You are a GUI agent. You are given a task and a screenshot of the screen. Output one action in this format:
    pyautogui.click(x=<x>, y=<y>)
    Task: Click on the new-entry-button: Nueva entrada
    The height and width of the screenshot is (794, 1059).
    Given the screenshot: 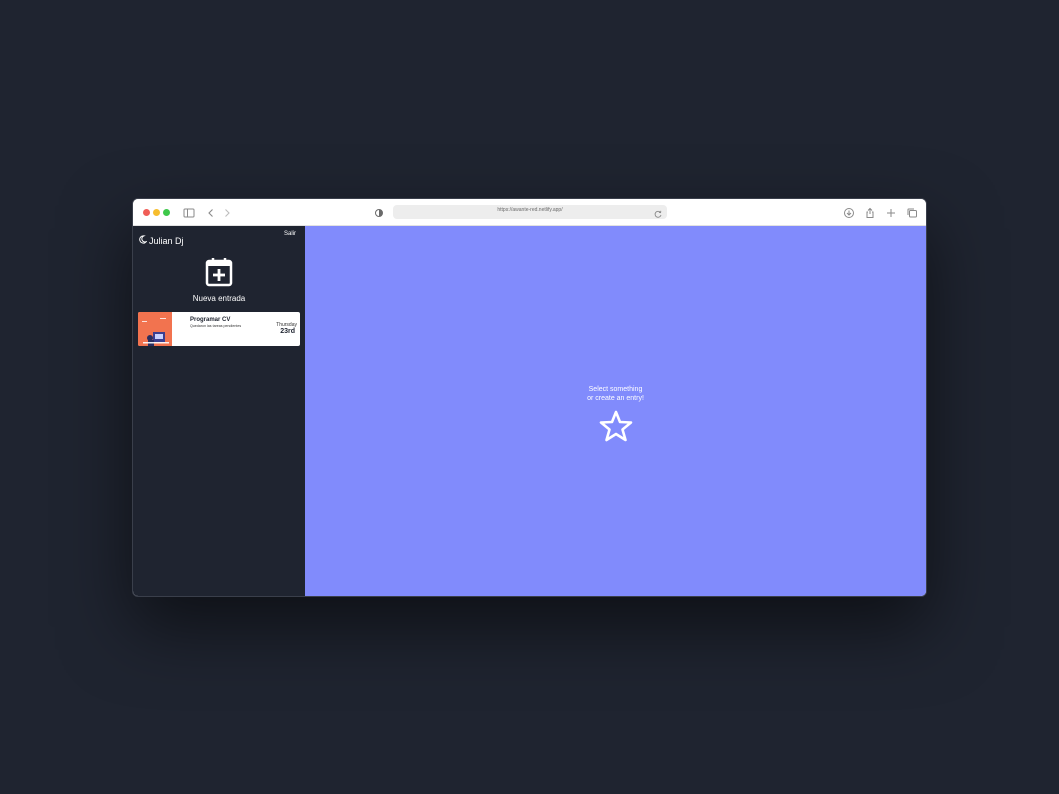 What is the action you would take?
    pyautogui.click(x=219, y=280)
    